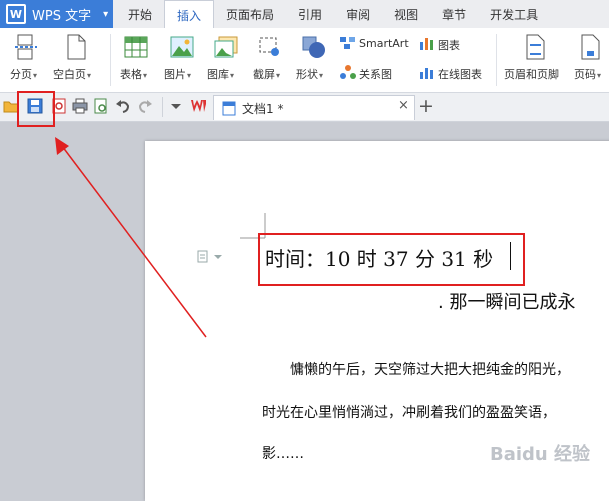 This screenshot has height=501, width=609. I want to click on annotation-arrow, so click(131, 237).